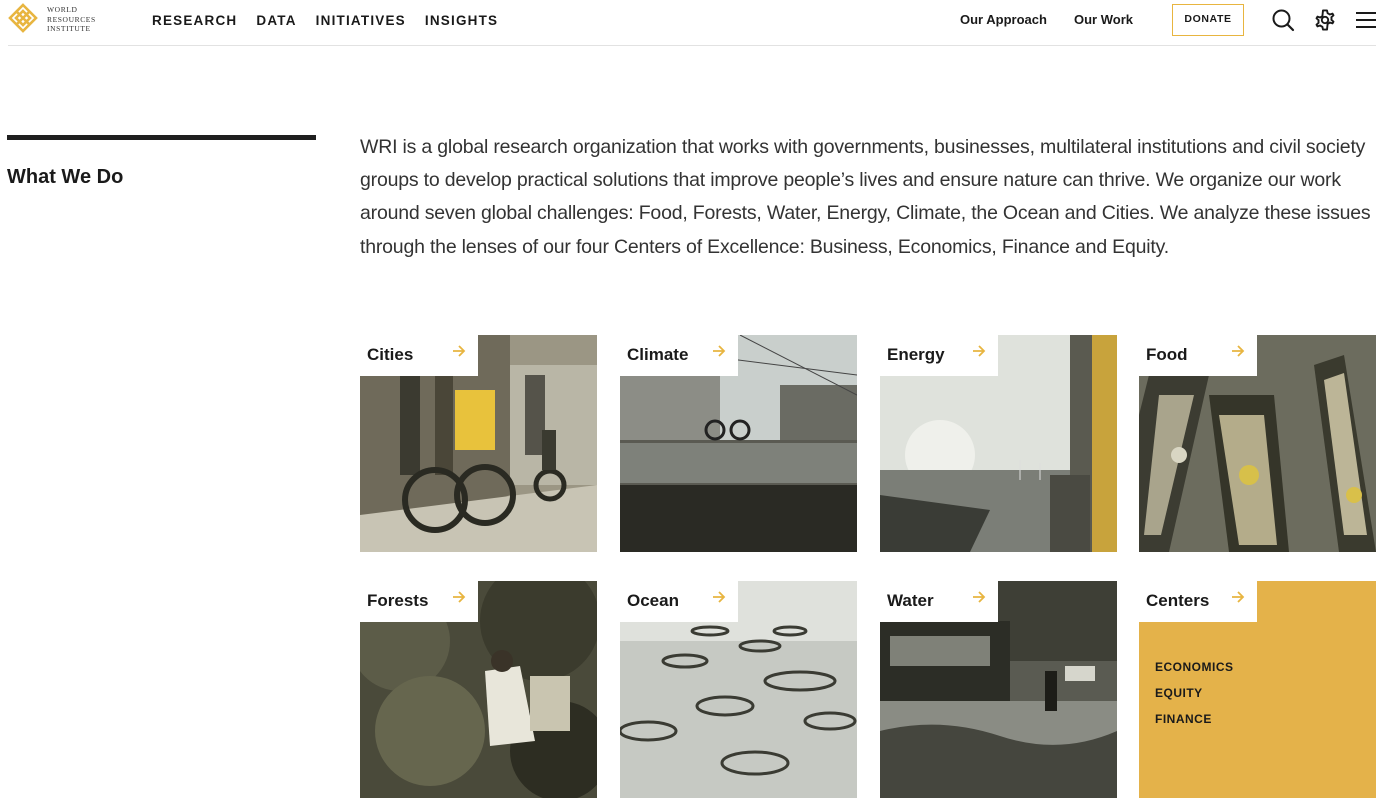 This screenshot has height=807, width=1400. I want to click on header-divider, so click(692, 45).